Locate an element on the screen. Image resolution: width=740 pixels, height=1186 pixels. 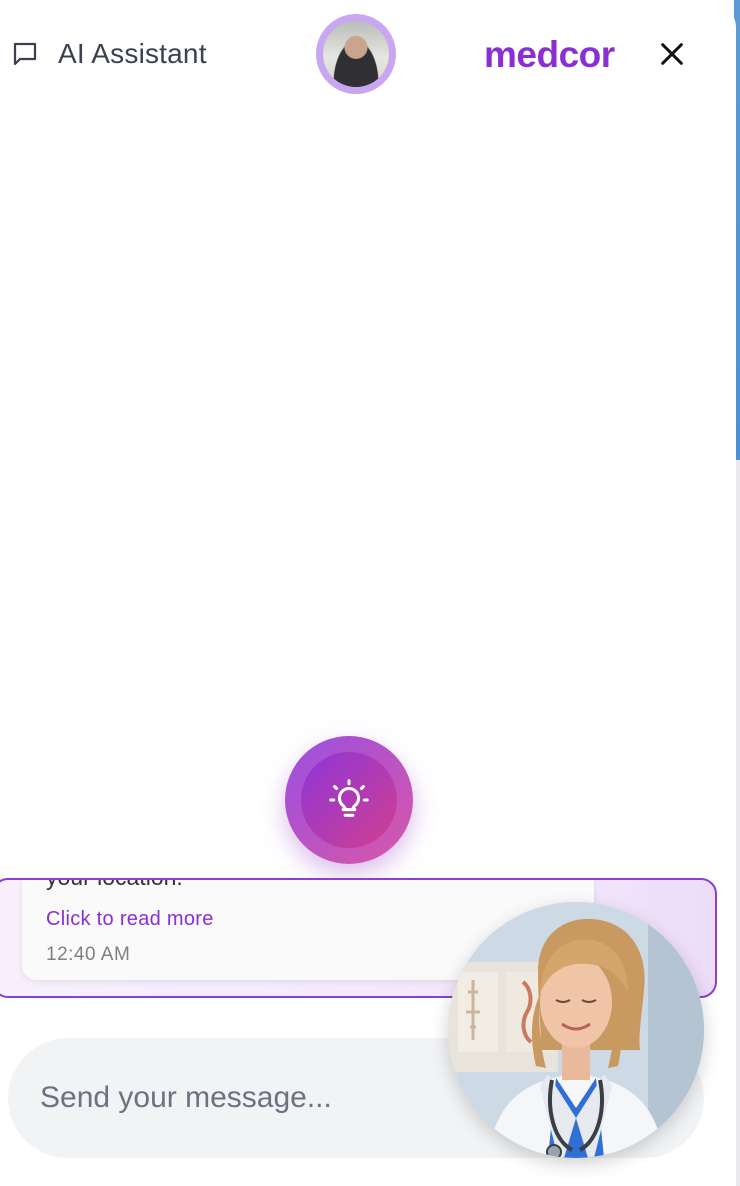
doctor-avatar-image is located at coordinates (576, 1030).